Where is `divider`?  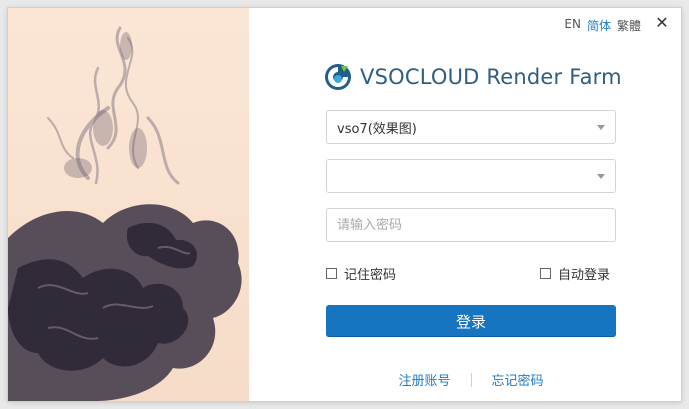 divider is located at coordinates (471, 379).